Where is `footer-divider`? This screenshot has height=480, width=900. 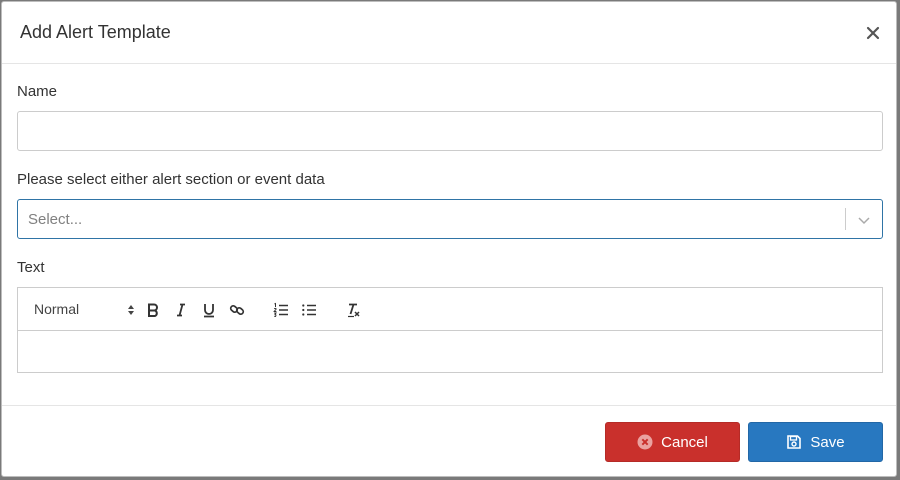 footer-divider is located at coordinates (449, 405).